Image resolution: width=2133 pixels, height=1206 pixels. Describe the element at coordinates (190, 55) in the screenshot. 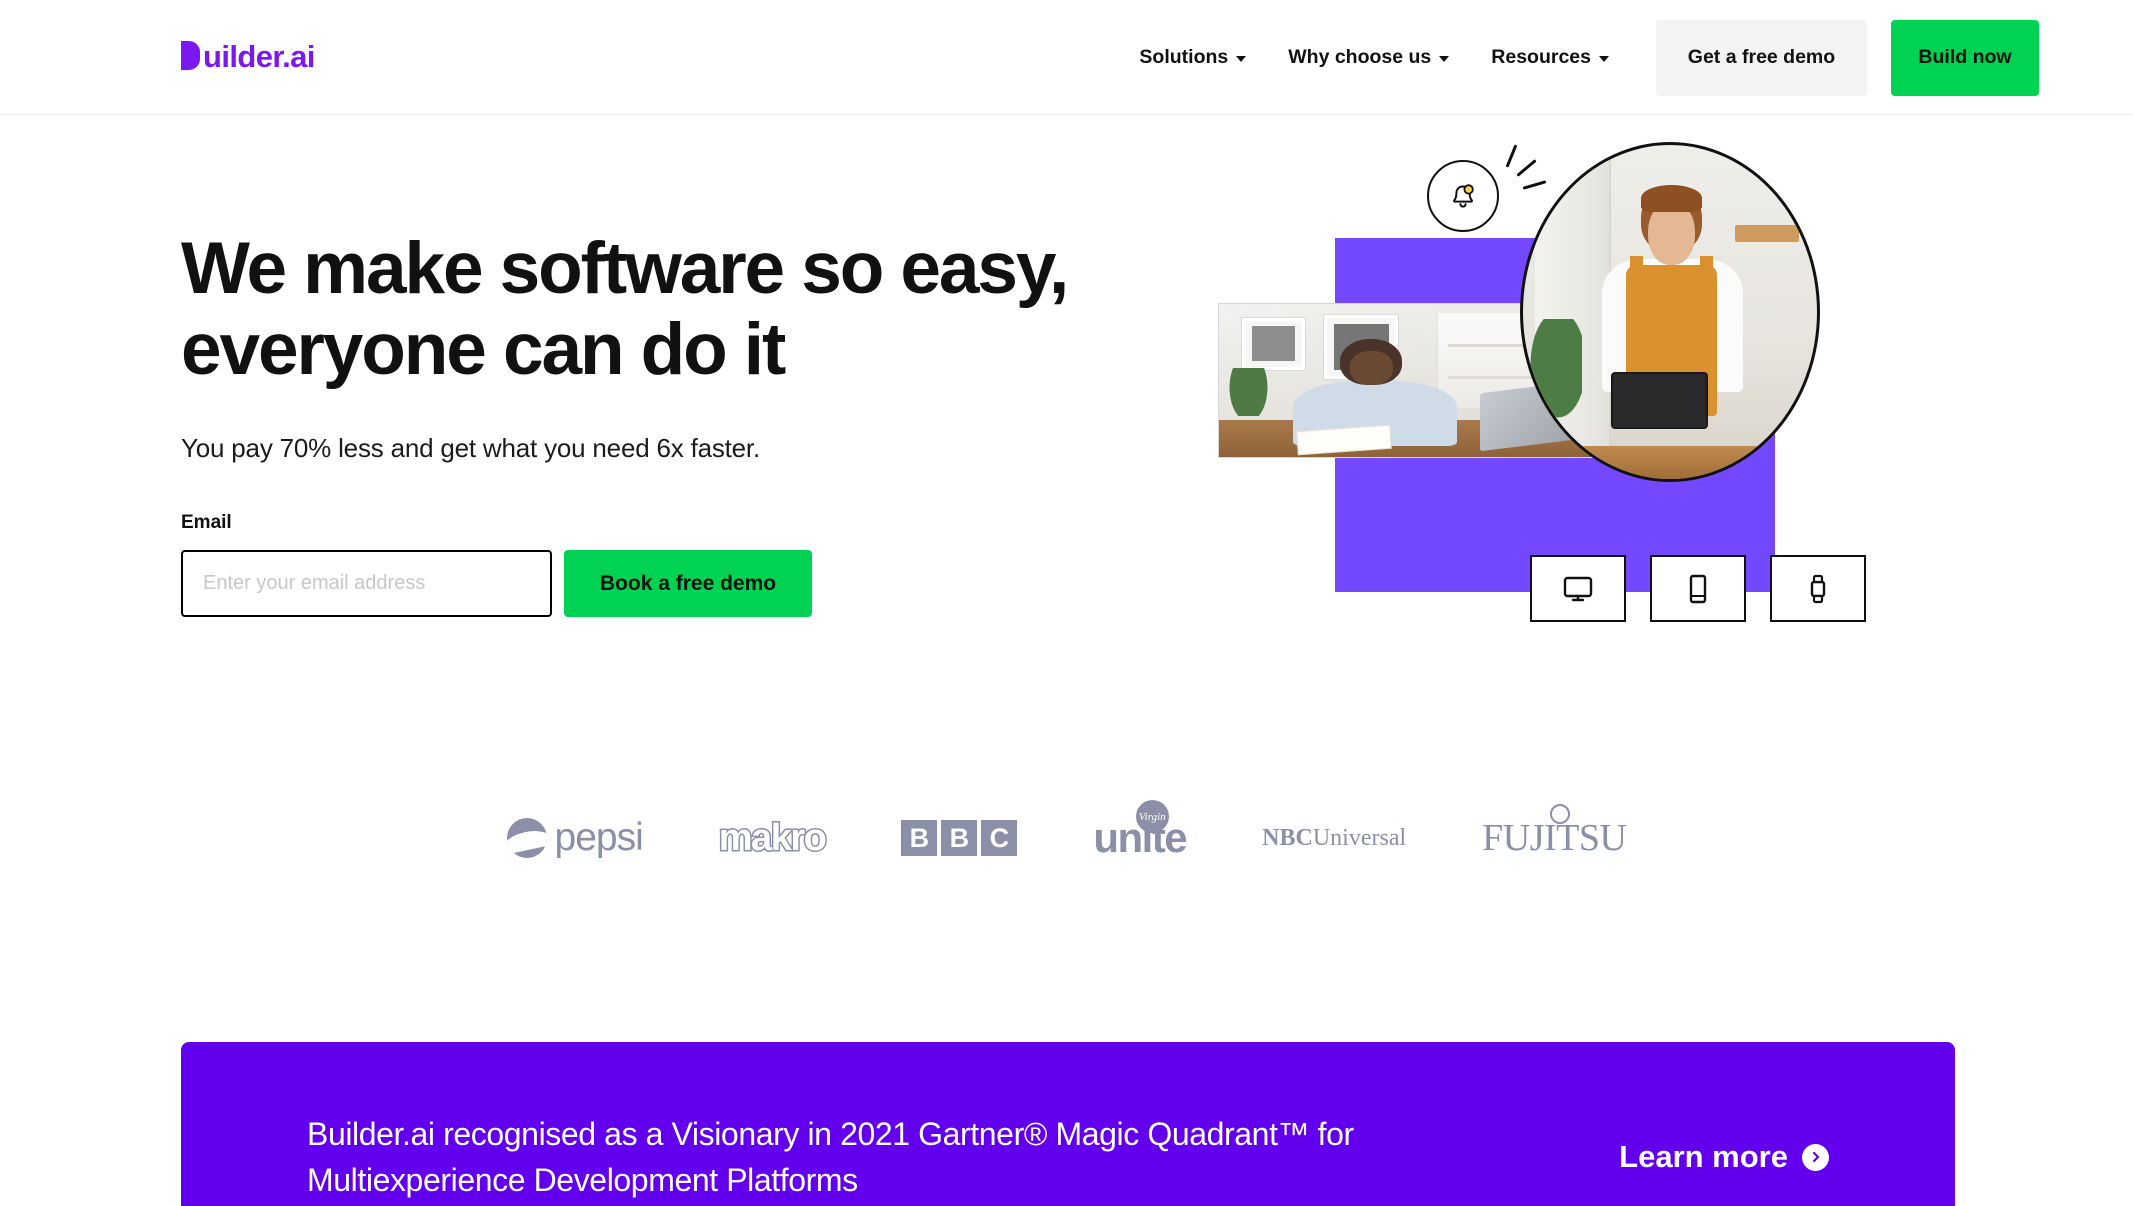

I see `brand-logo-mark` at that location.